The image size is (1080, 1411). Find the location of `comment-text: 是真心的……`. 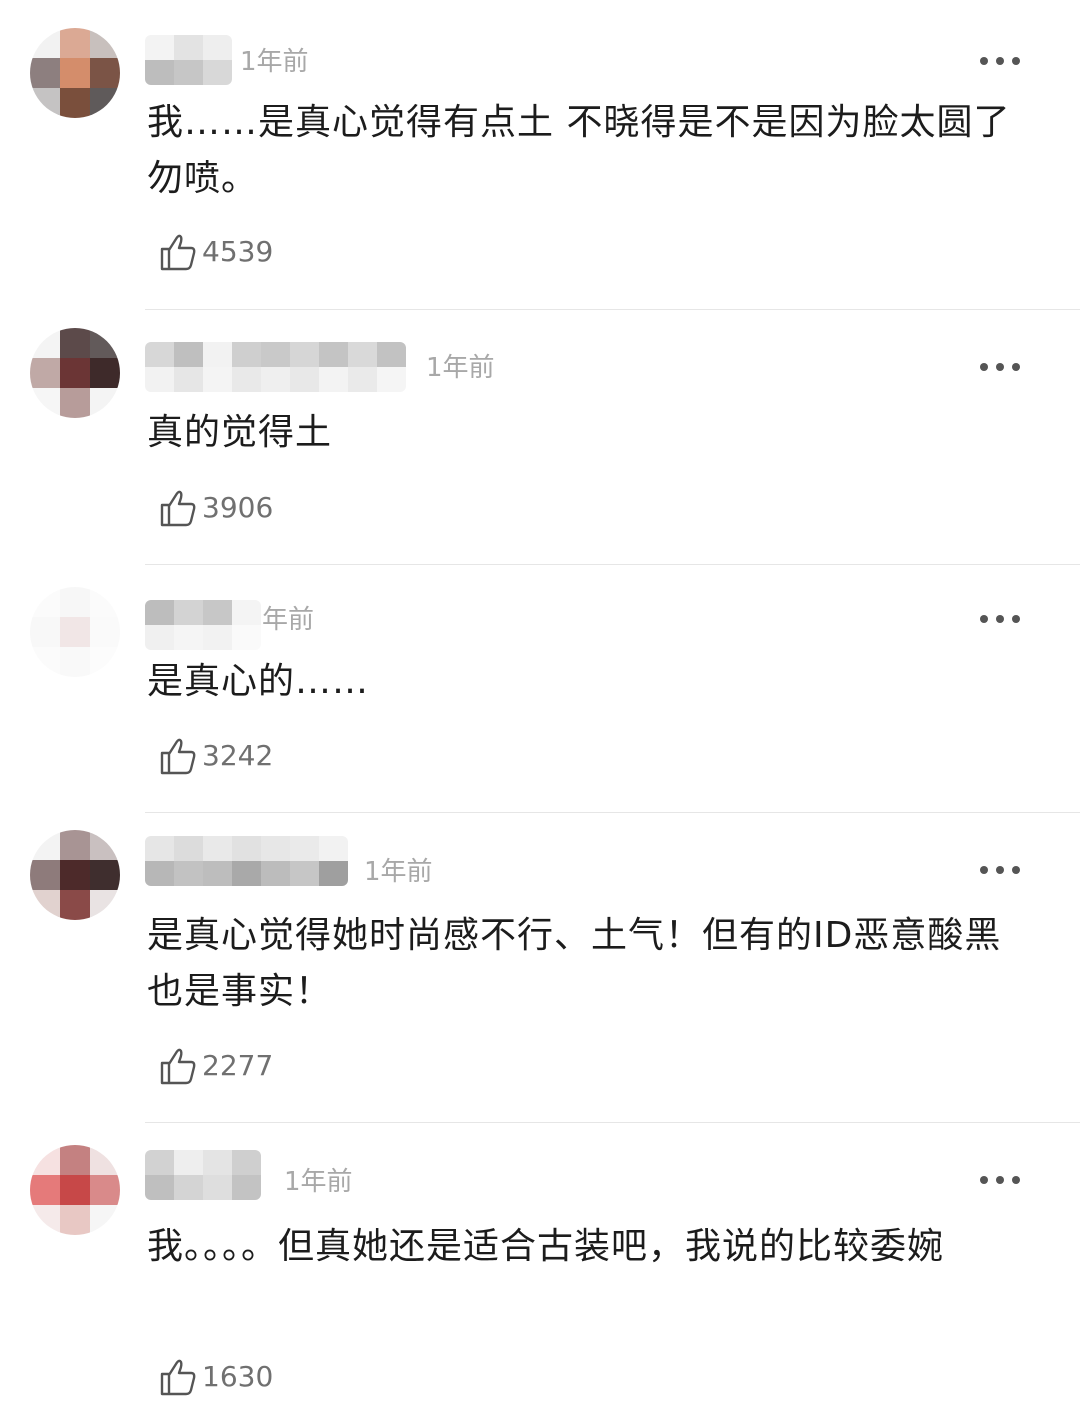

comment-text: 是真心的…… is located at coordinates (258, 681).